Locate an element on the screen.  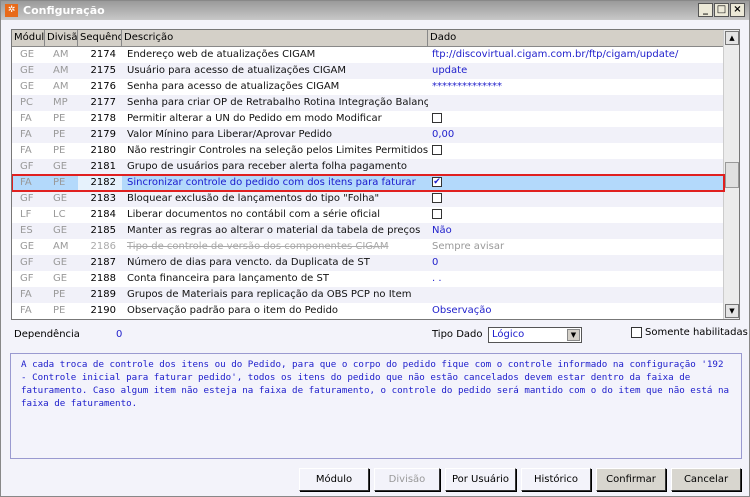
row-descricao: Conta financeira para lançamento de ST is located at coordinates (228, 278).